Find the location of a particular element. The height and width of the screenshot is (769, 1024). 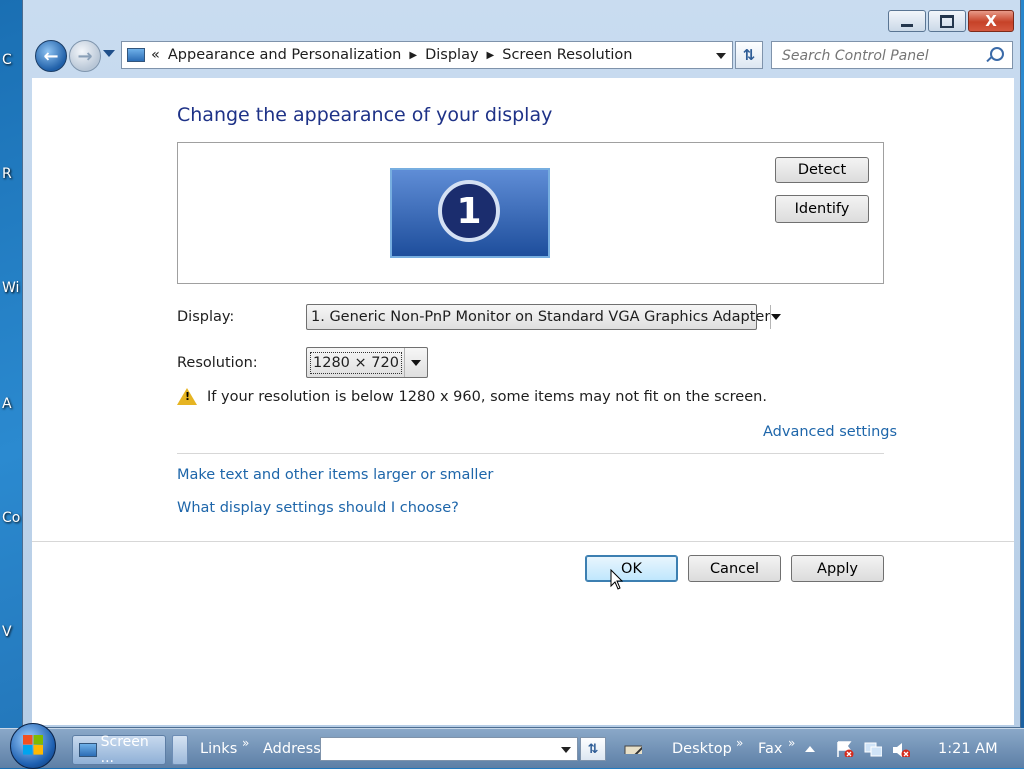

links-toolbar-label: Links is located at coordinates (218, 749).